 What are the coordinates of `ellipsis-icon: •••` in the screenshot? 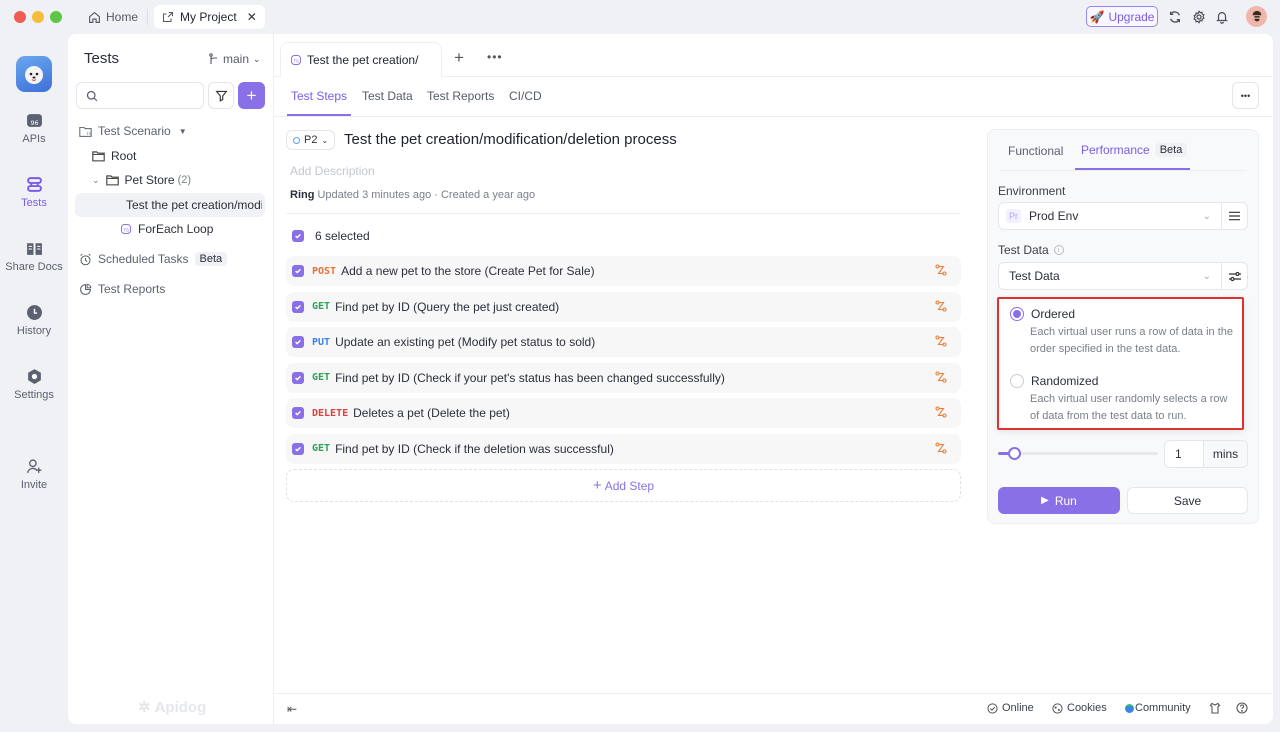 It's located at (495, 57).